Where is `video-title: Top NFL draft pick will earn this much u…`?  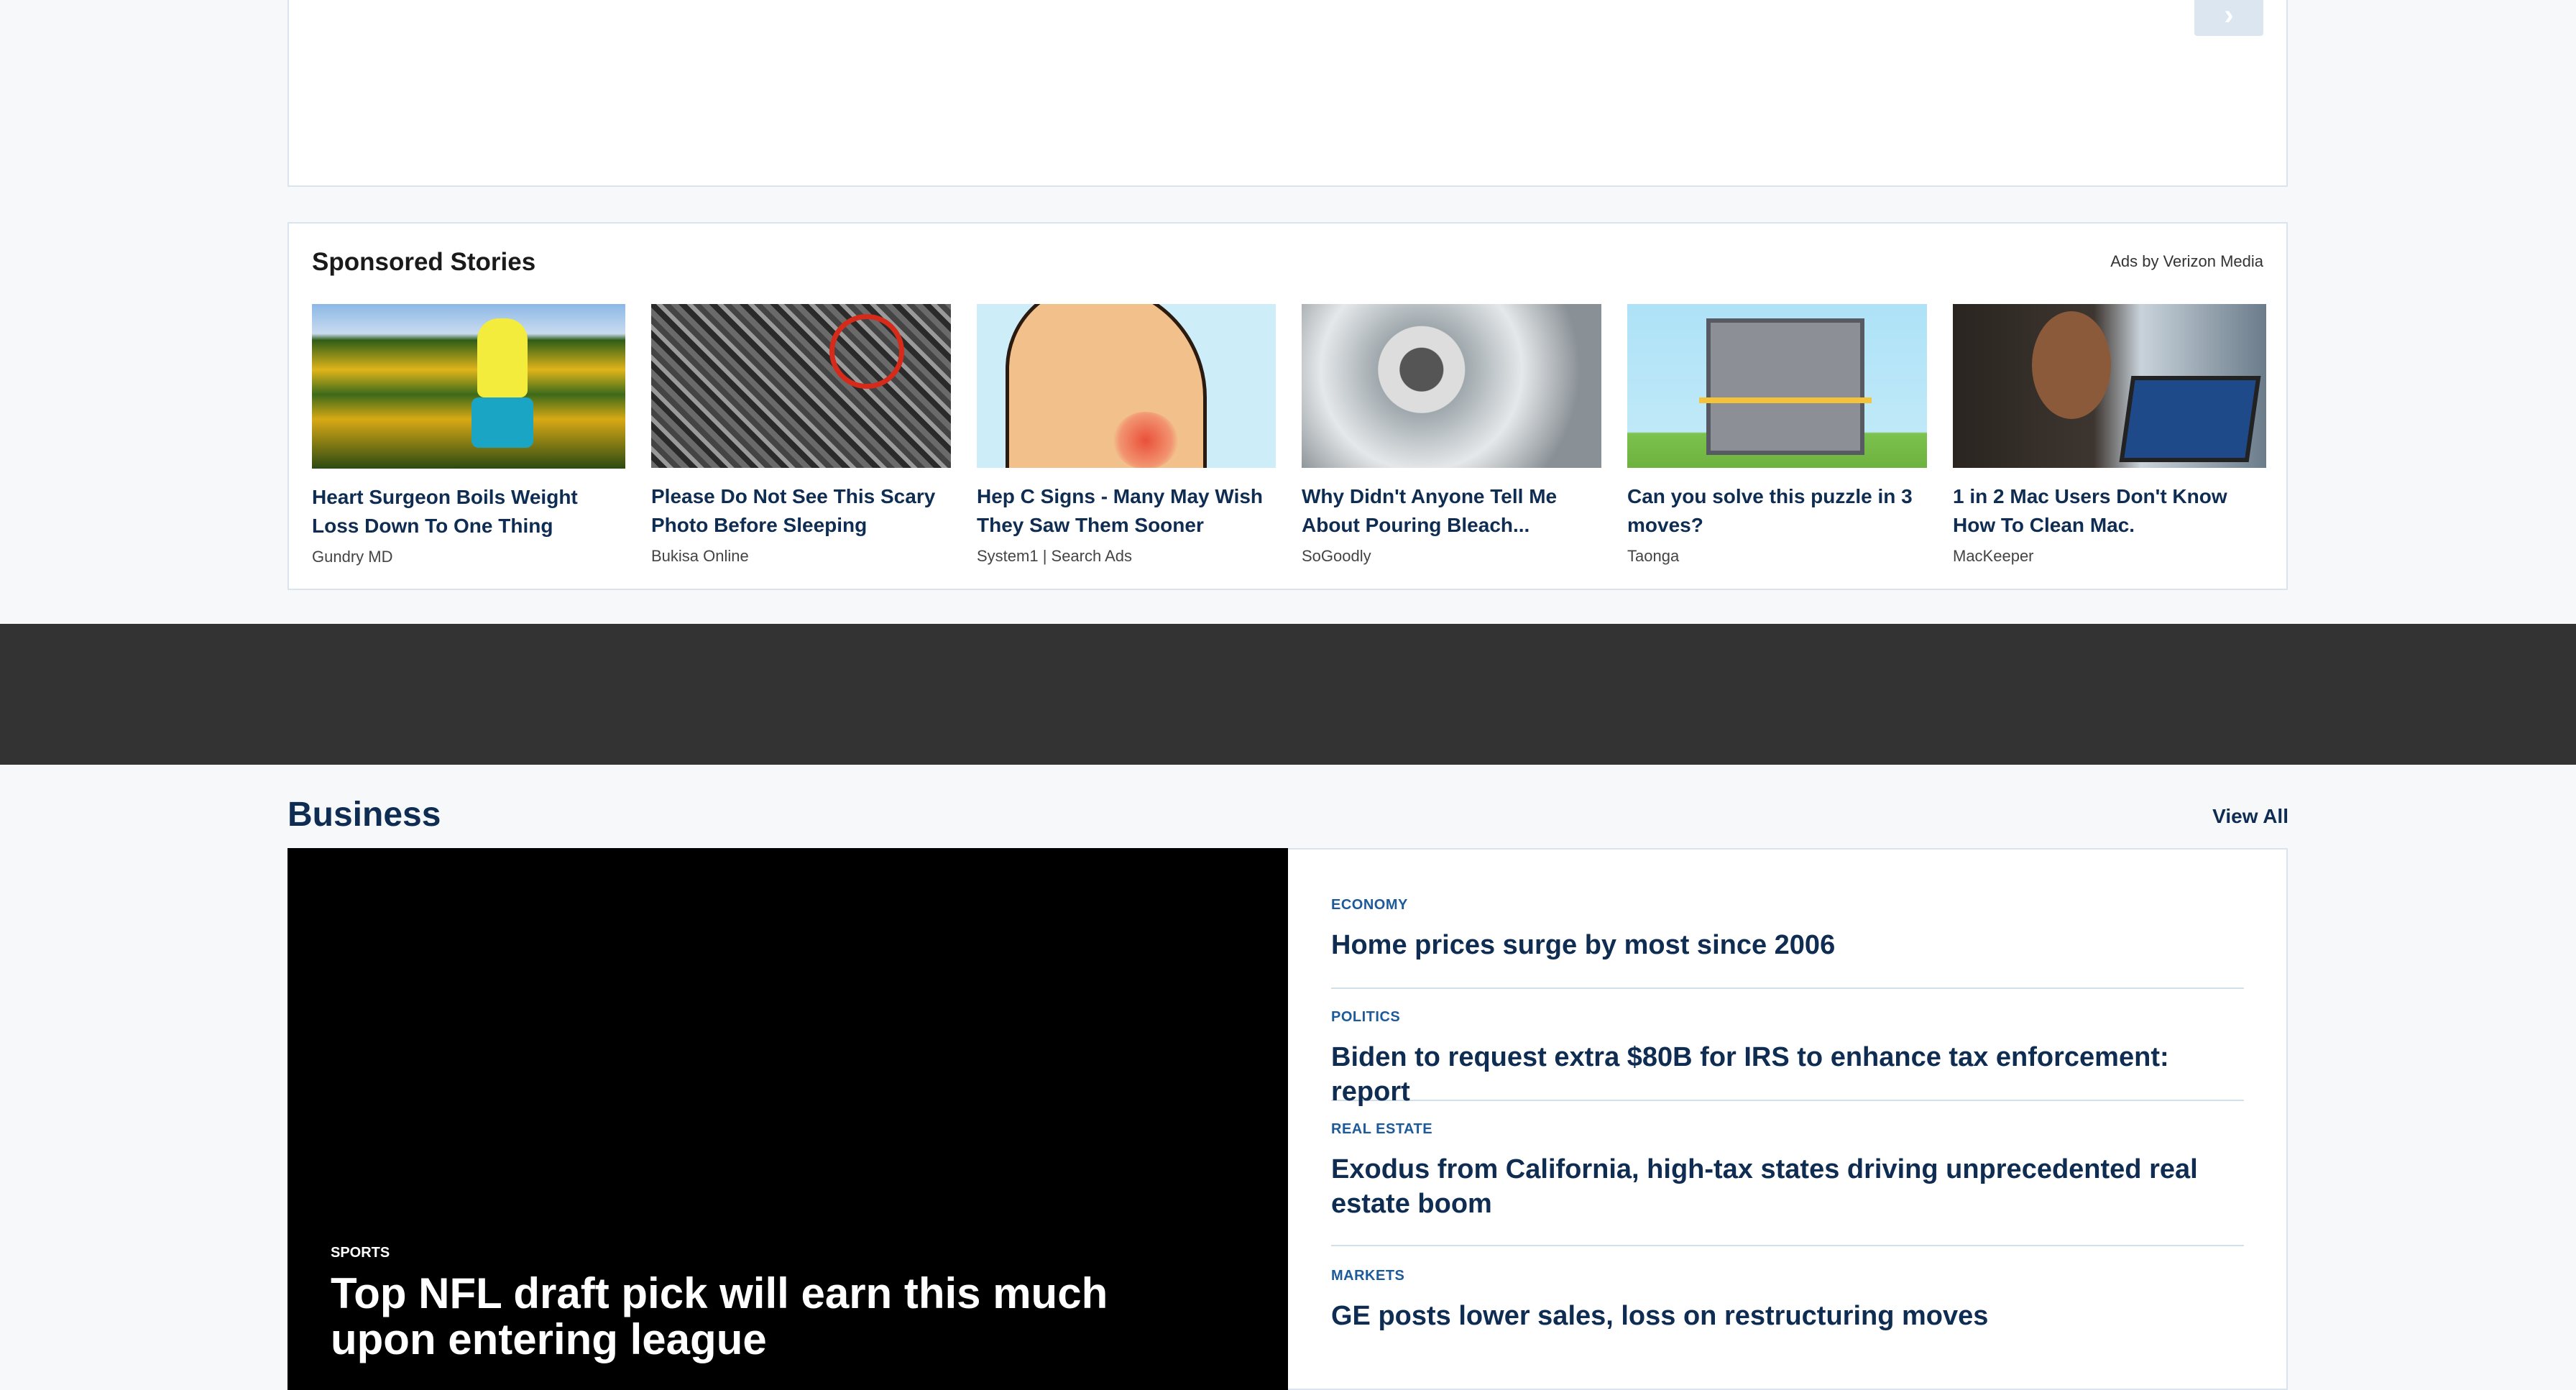 video-title: Top NFL draft pick will earn this much u… is located at coordinates (762, 1317).